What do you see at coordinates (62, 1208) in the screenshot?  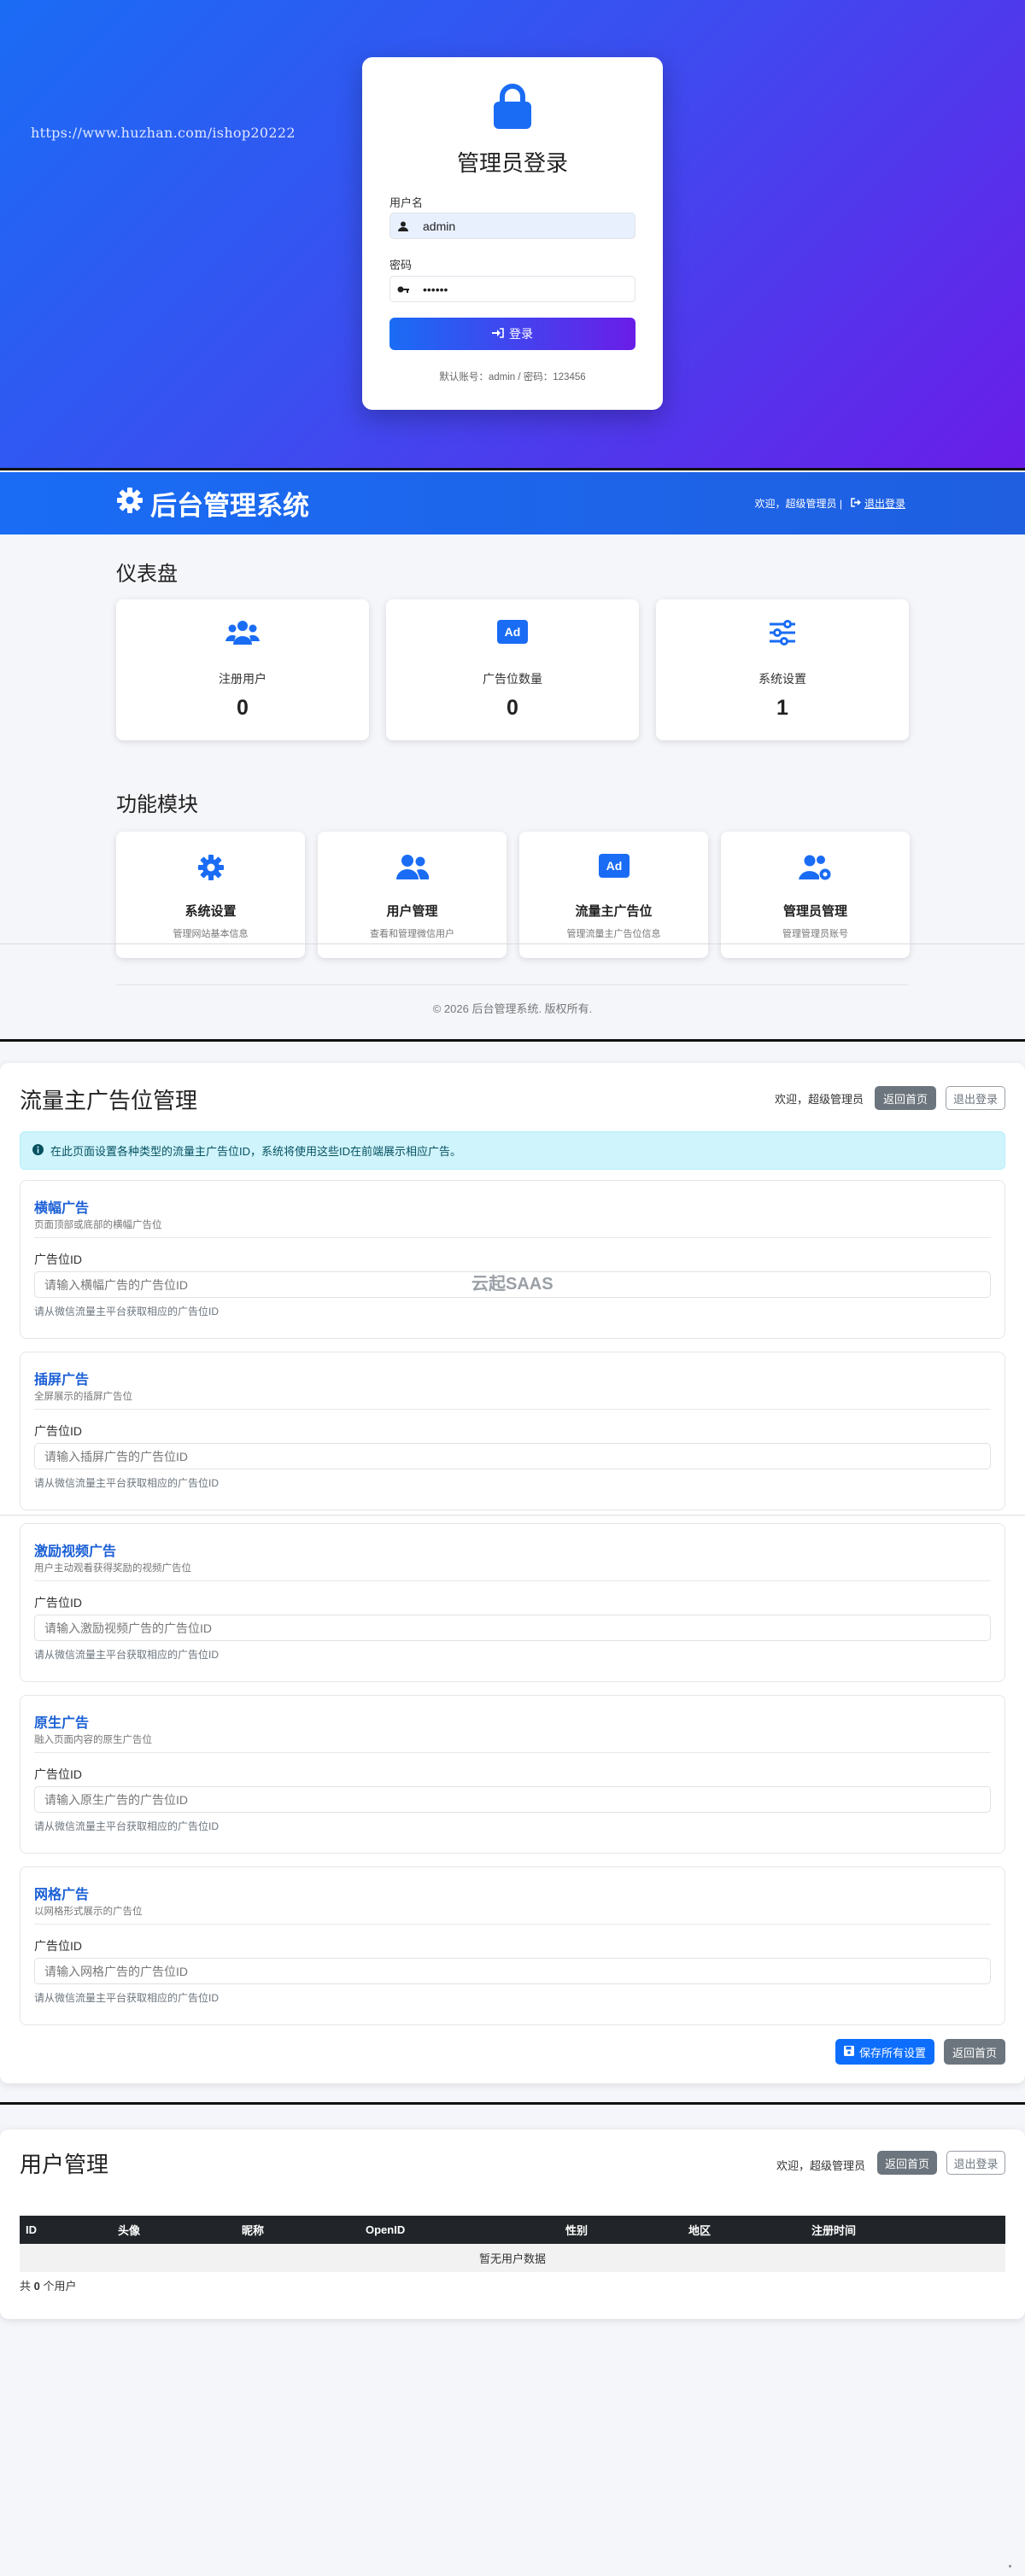 I see `ad-card-title: 横幅广告` at bounding box center [62, 1208].